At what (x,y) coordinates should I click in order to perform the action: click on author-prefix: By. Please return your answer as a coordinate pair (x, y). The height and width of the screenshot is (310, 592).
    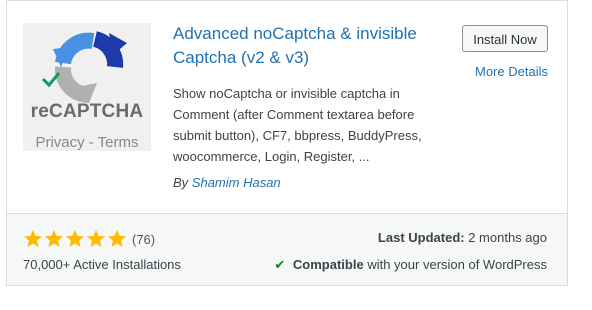
    Looking at the image, I should click on (181, 182).